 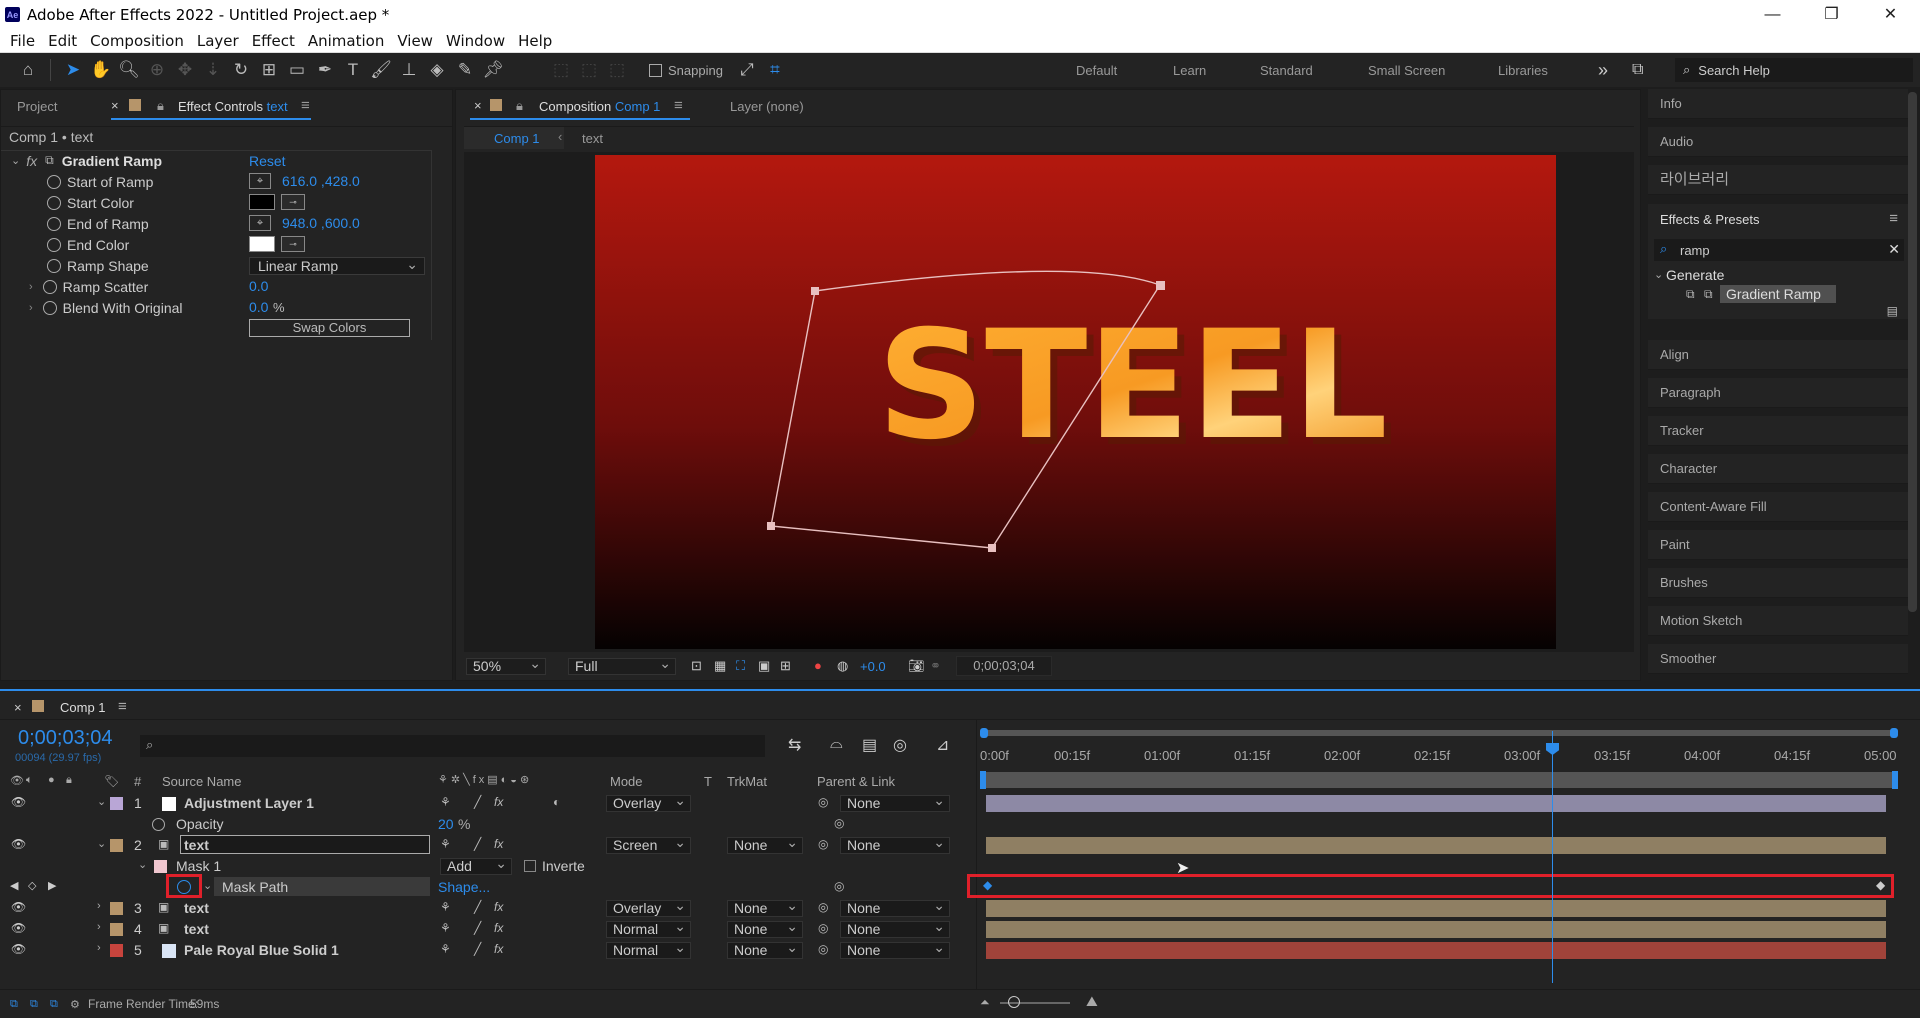 What do you see at coordinates (1894, 733) in the screenshot?
I see `work-area-end-handle` at bounding box center [1894, 733].